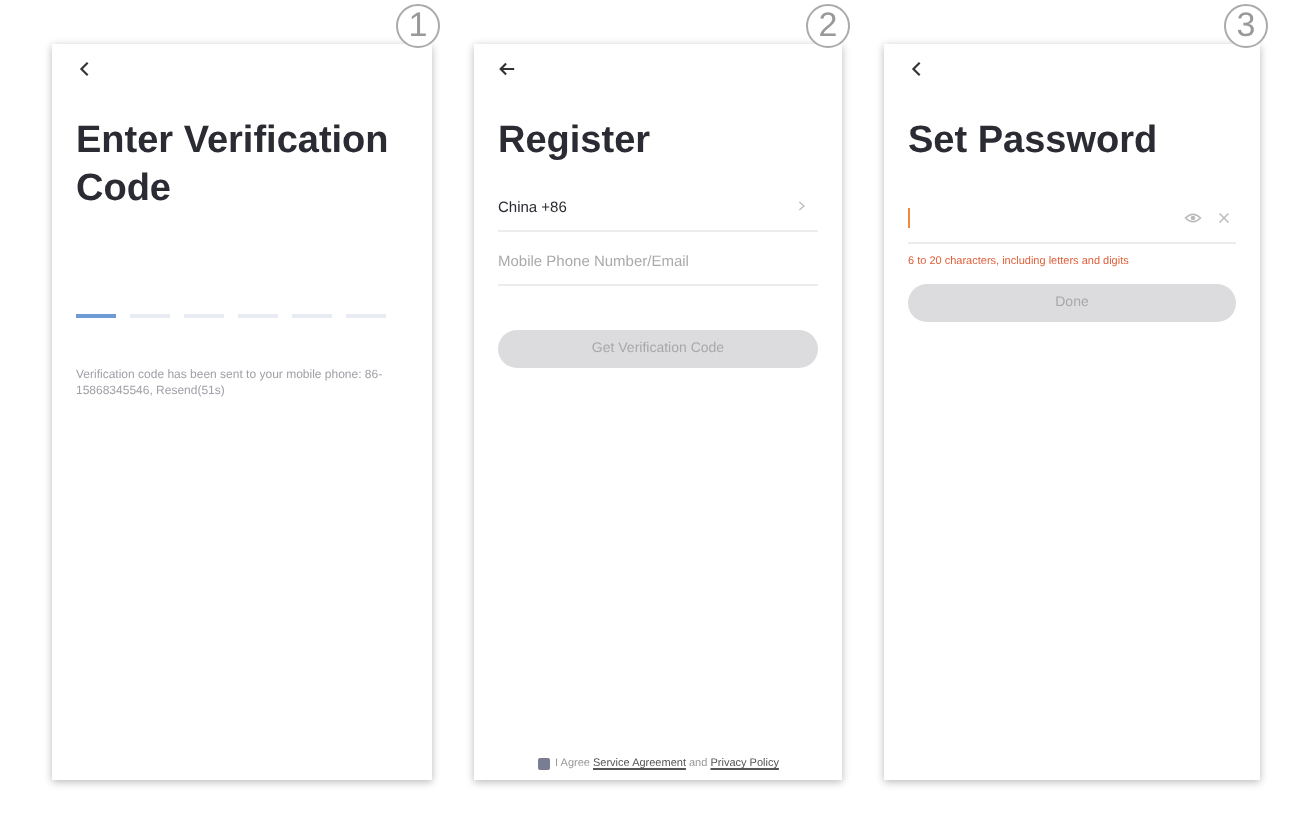 The image size is (1302, 832). Describe the element at coordinates (418, 26) in the screenshot. I see `step-number: 1` at that location.